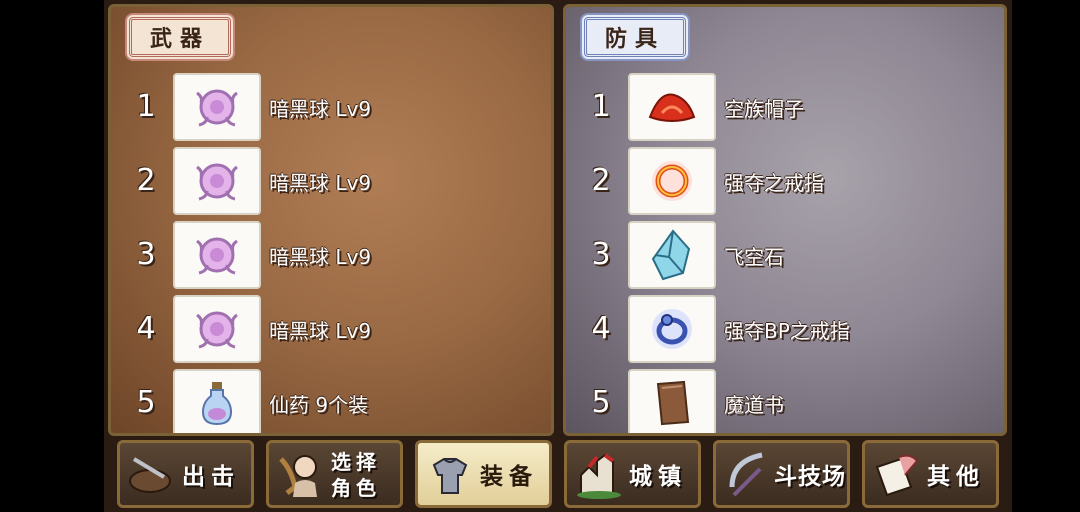  I want to click on nav-label-line2: 角色, so click(356, 488).